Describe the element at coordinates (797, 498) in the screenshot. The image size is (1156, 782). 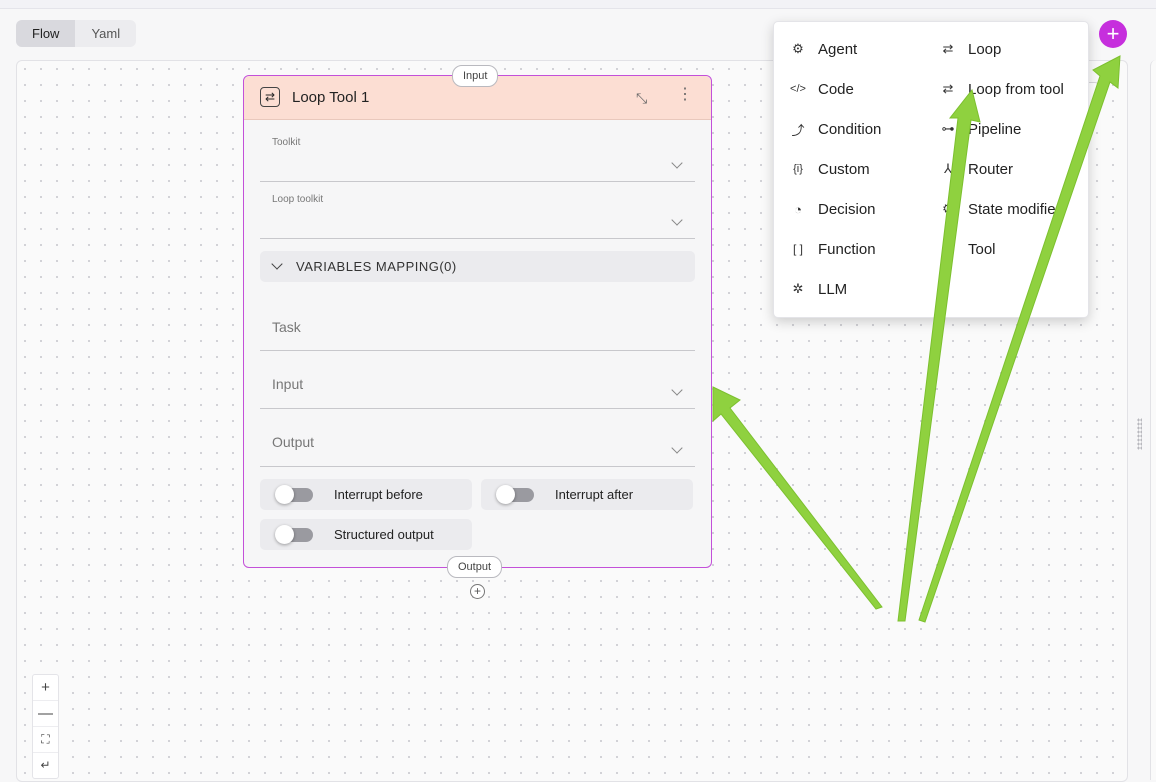
I see `annotation-arrow-to-node` at that location.